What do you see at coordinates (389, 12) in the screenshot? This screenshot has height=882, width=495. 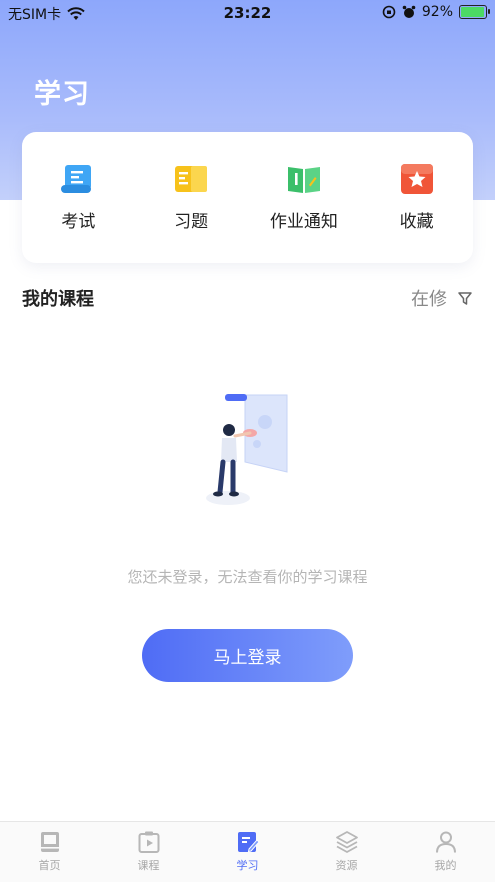 I see `rotation-lock-icon` at bounding box center [389, 12].